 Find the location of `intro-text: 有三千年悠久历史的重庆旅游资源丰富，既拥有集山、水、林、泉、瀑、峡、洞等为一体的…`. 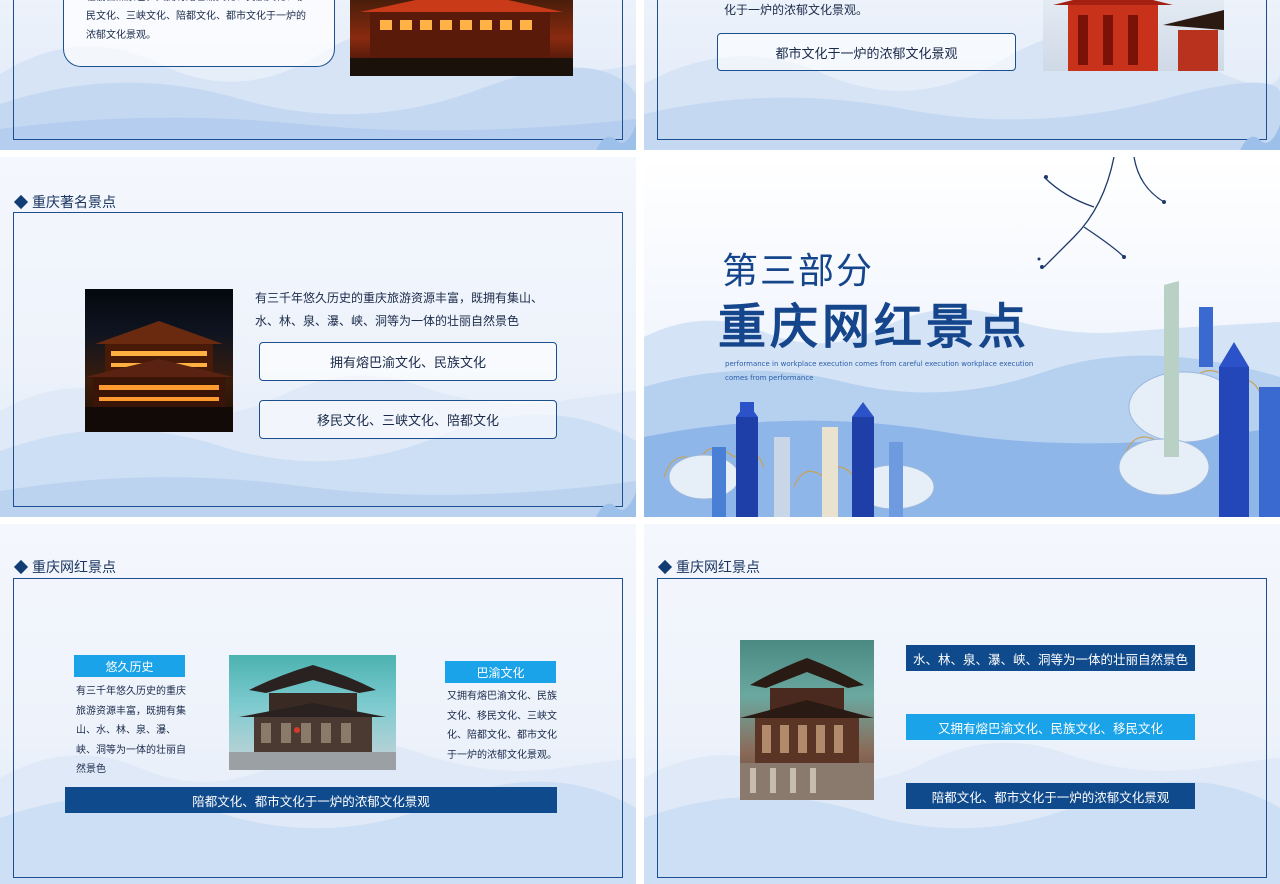

intro-text: 有三千年悠久历史的重庆旅游资源丰富，既拥有集山、水、林、泉、瀑、峡、洞等为一体的… is located at coordinates (399, 309).